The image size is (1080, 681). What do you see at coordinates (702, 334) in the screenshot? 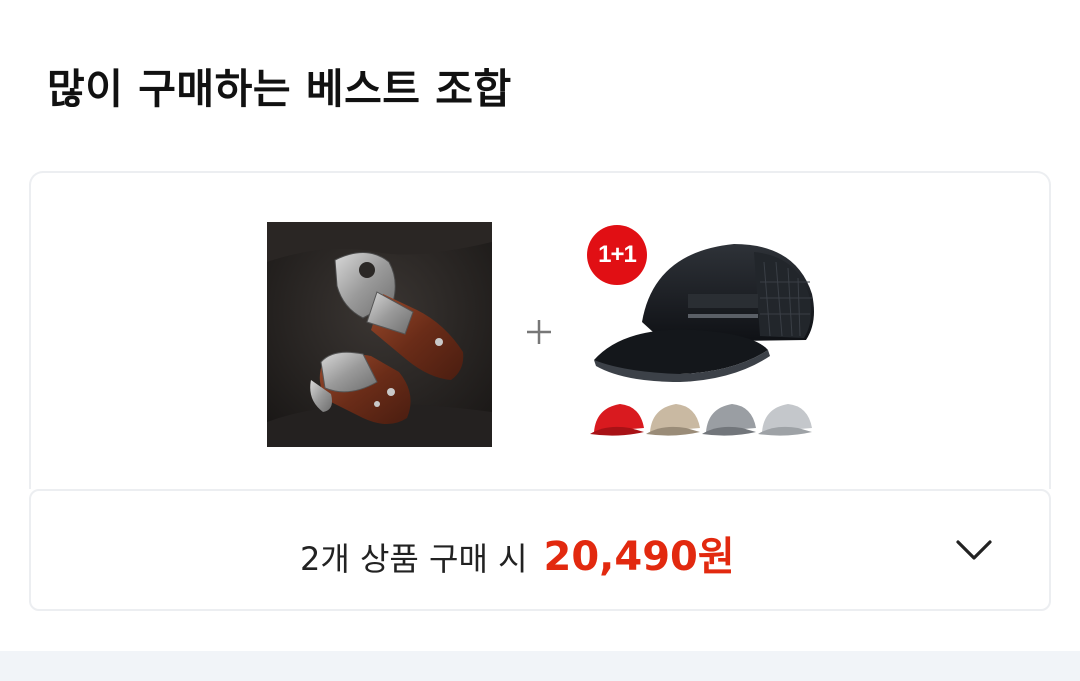
I see `product-image-cap: 1+1` at bounding box center [702, 334].